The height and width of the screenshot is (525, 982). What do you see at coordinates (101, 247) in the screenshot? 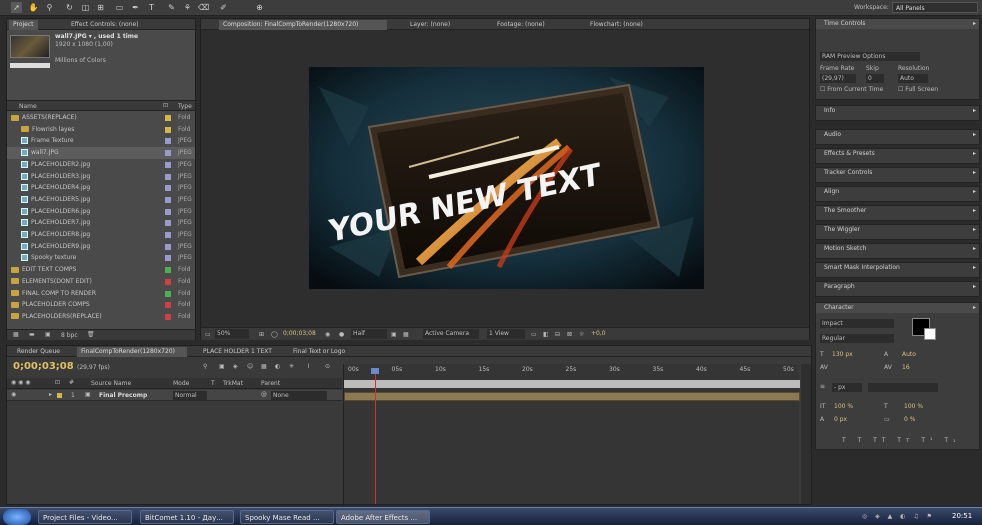
I see `list-item: PLACEHOLDER9.jpg JPEG` at bounding box center [101, 247].